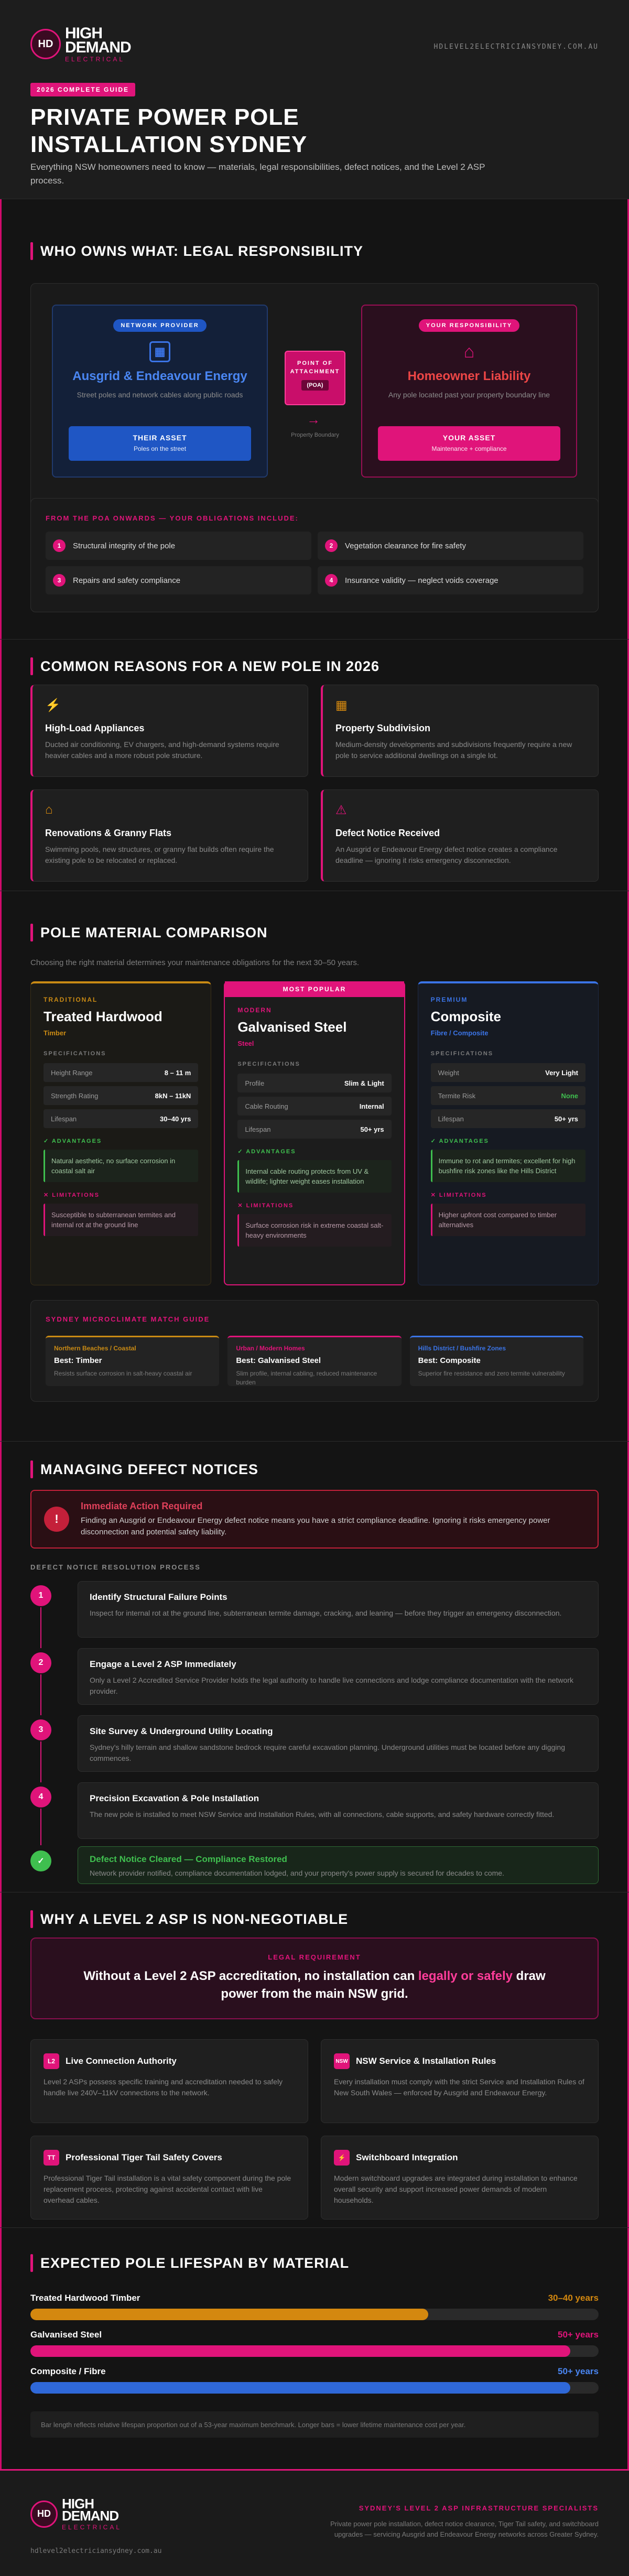 This screenshot has height=2576, width=629. What do you see at coordinates (578, 2335) in the screenshot?
I see `lifespan-value: 50+ years` at bounding box center [578, 2335].